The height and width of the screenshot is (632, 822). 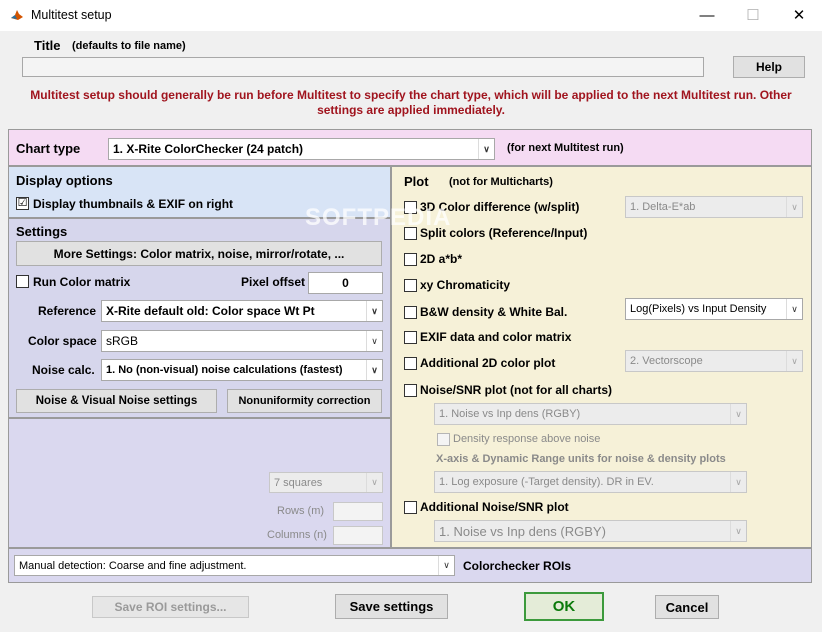 I want to click on plot-xy-chromaticity-label: xy Chromaticity, so click(x=465, y=285).